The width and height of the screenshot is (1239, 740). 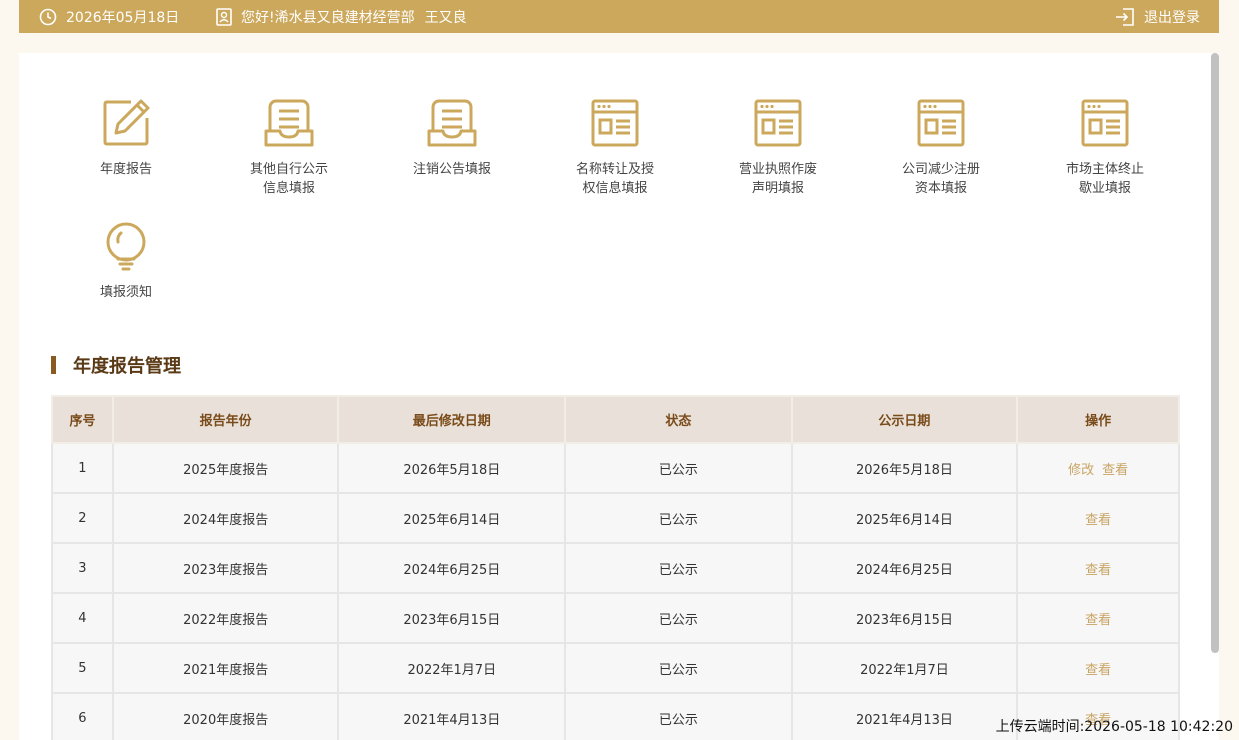 I want to click on edit-icon, so click(x=126, y=122).